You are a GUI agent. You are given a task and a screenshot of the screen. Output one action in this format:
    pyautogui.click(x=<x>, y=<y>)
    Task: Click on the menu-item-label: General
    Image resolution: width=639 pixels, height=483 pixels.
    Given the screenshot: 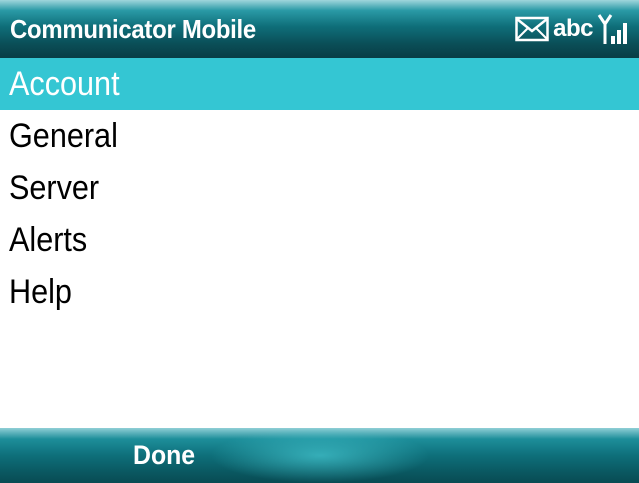 What is the action you would take?
    pyautogui.click(x=63, y=136)
    